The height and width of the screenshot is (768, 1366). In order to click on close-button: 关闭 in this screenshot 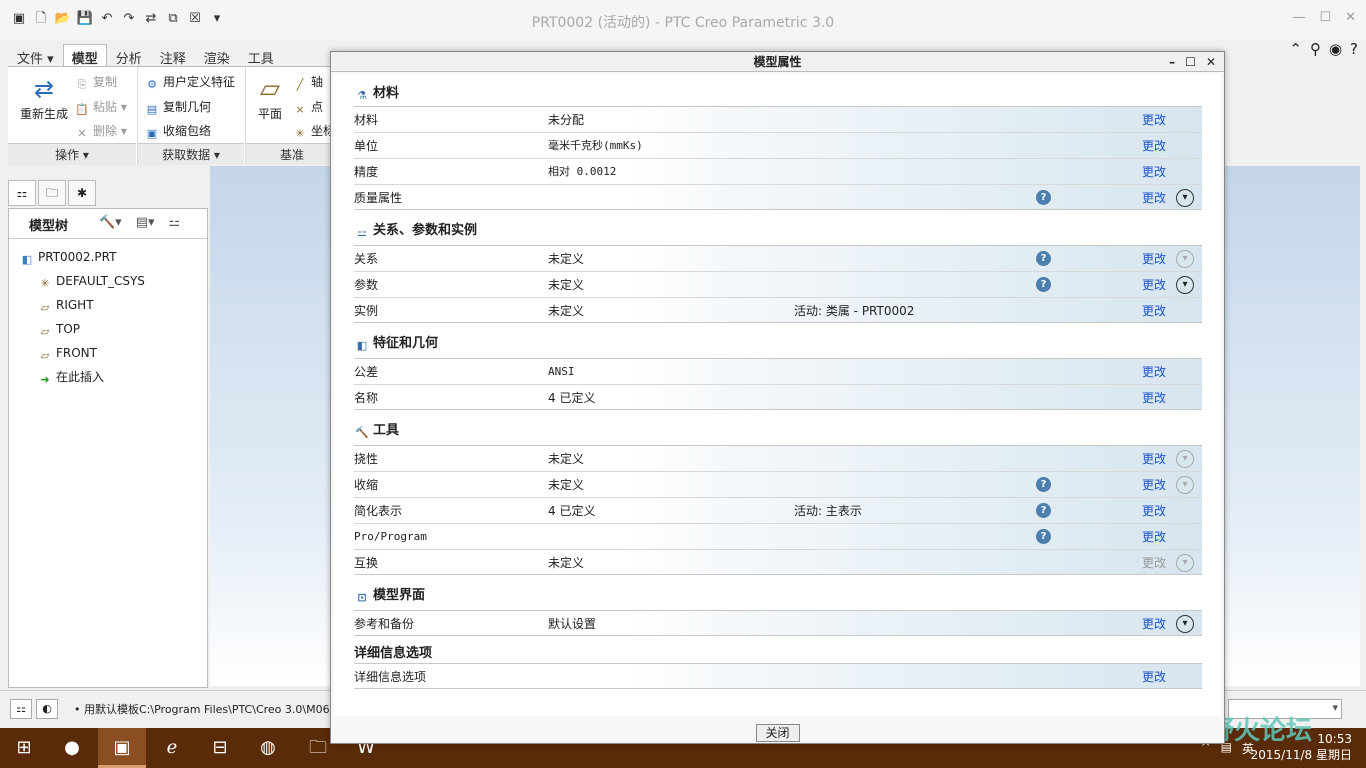, I will do `click(777, 733)`.